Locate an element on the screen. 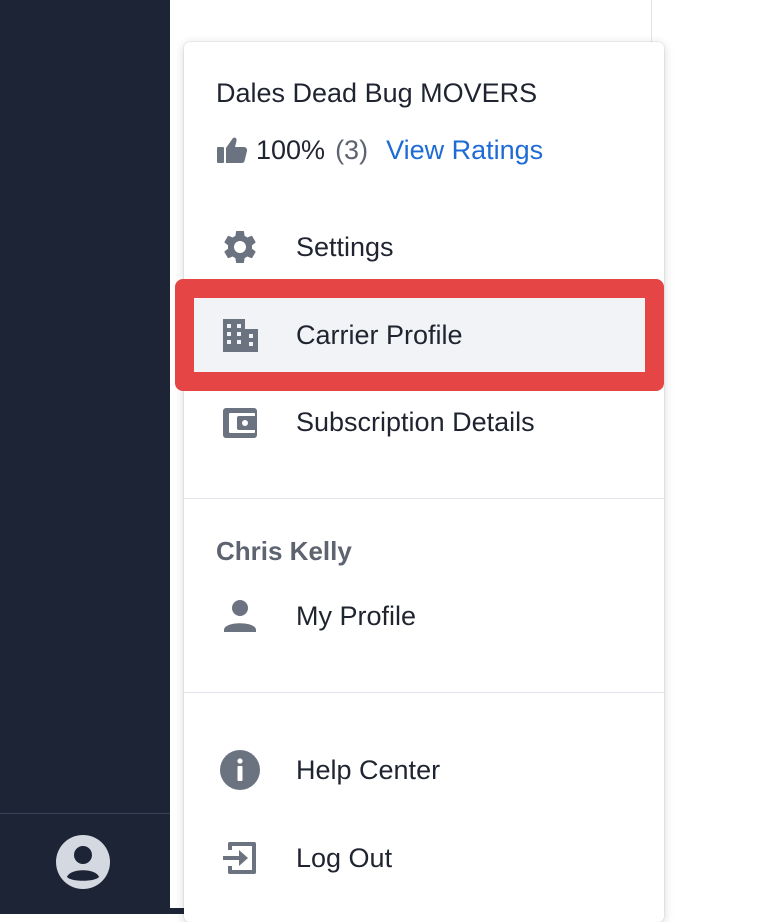 The height and width of the screenshot is (922, 770). sidebar-divider is located at coordinates (85, 813).